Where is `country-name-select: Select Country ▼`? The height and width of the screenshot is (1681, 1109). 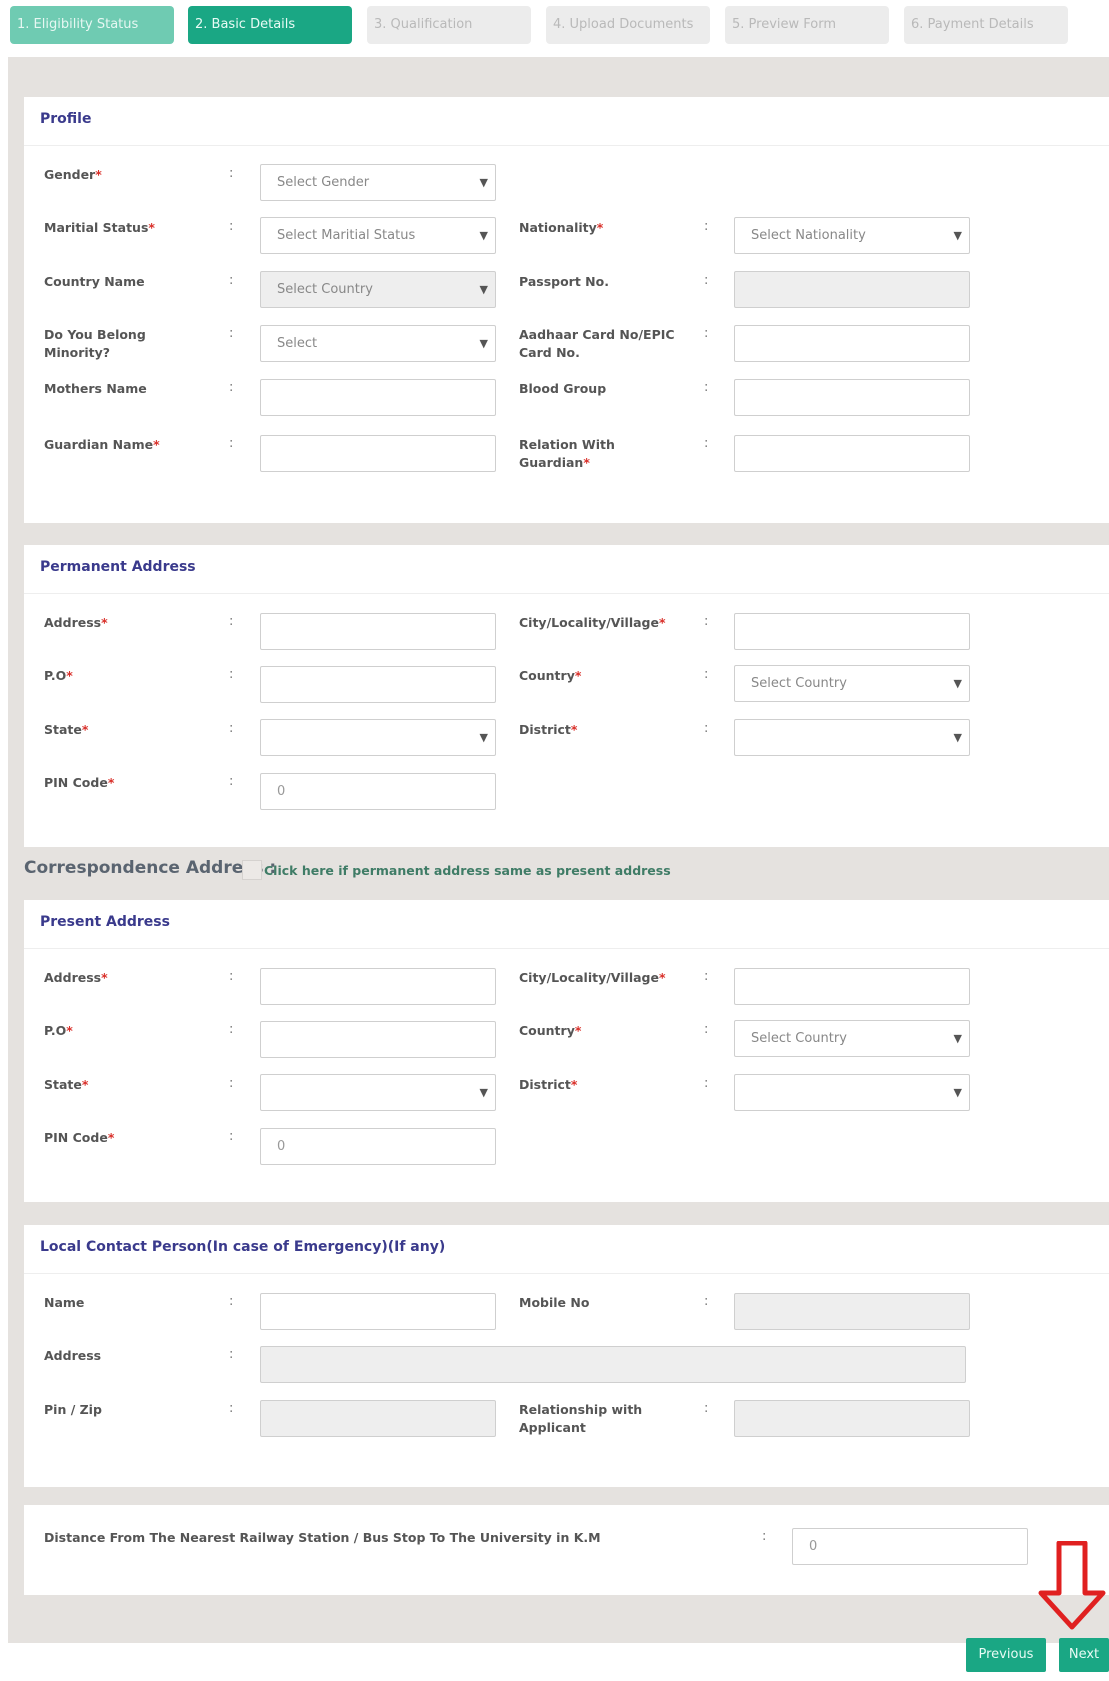 country-name-select: Select Country ▼ is located at coordinates (378, 289).